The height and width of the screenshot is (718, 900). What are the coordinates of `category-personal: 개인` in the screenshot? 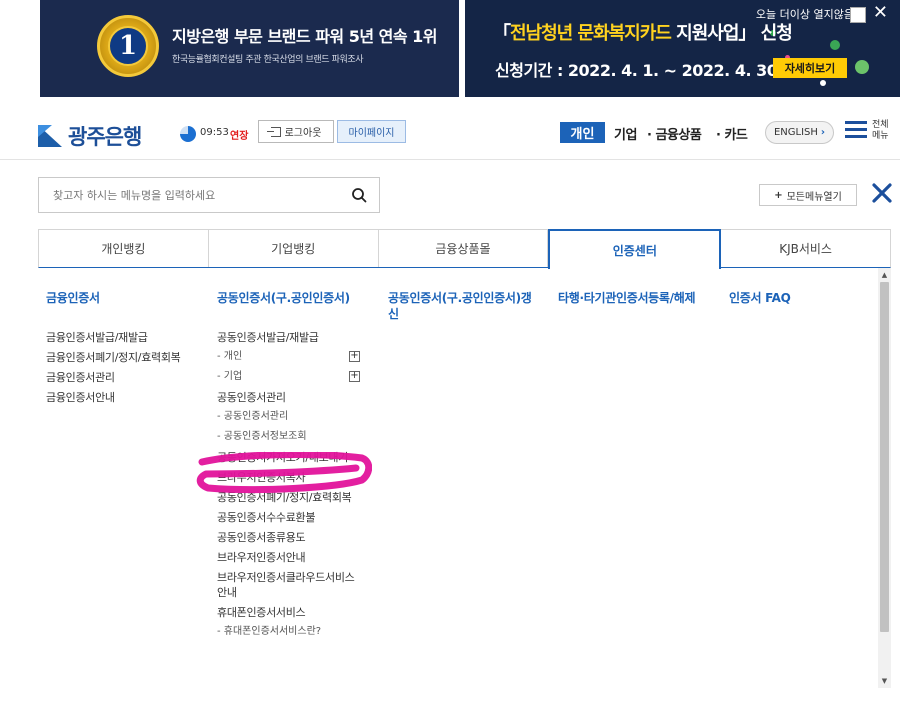 It's located at (582, 132).